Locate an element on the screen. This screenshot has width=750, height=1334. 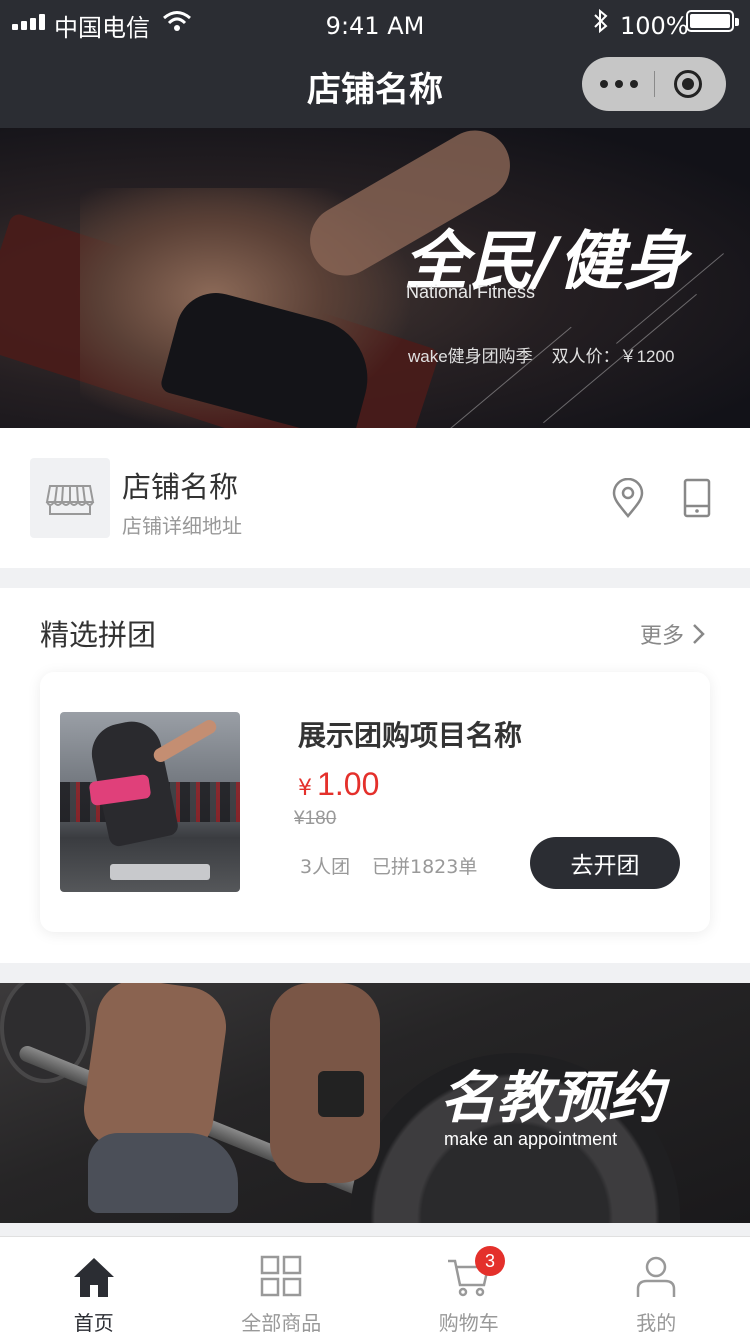
sold-count: 已拼1823单 is located at coordinates (425, 867).